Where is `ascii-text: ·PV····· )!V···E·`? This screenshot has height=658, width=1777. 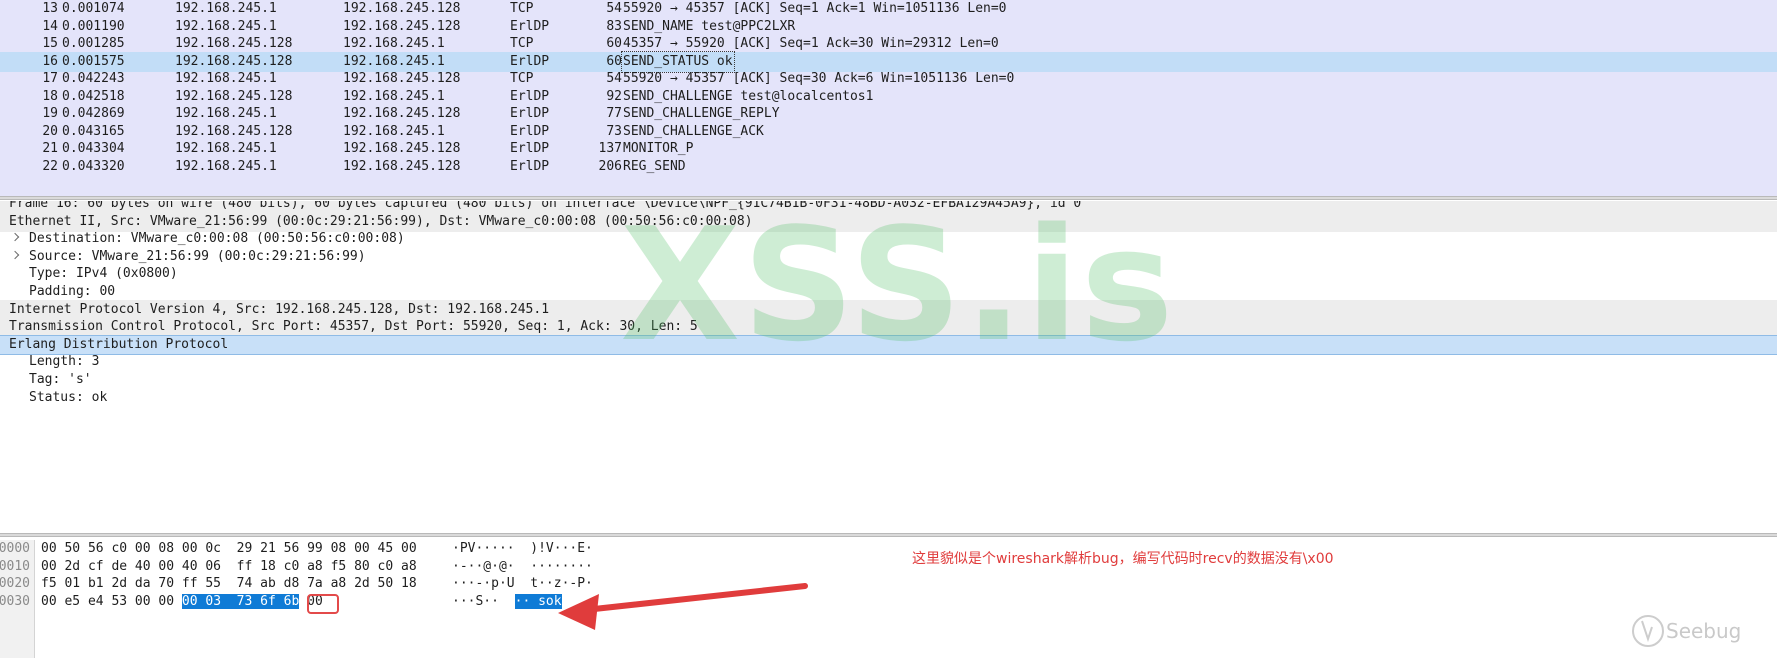 ascii-text: ·PV····· )!V···E· is located at coordinates (522, 548).